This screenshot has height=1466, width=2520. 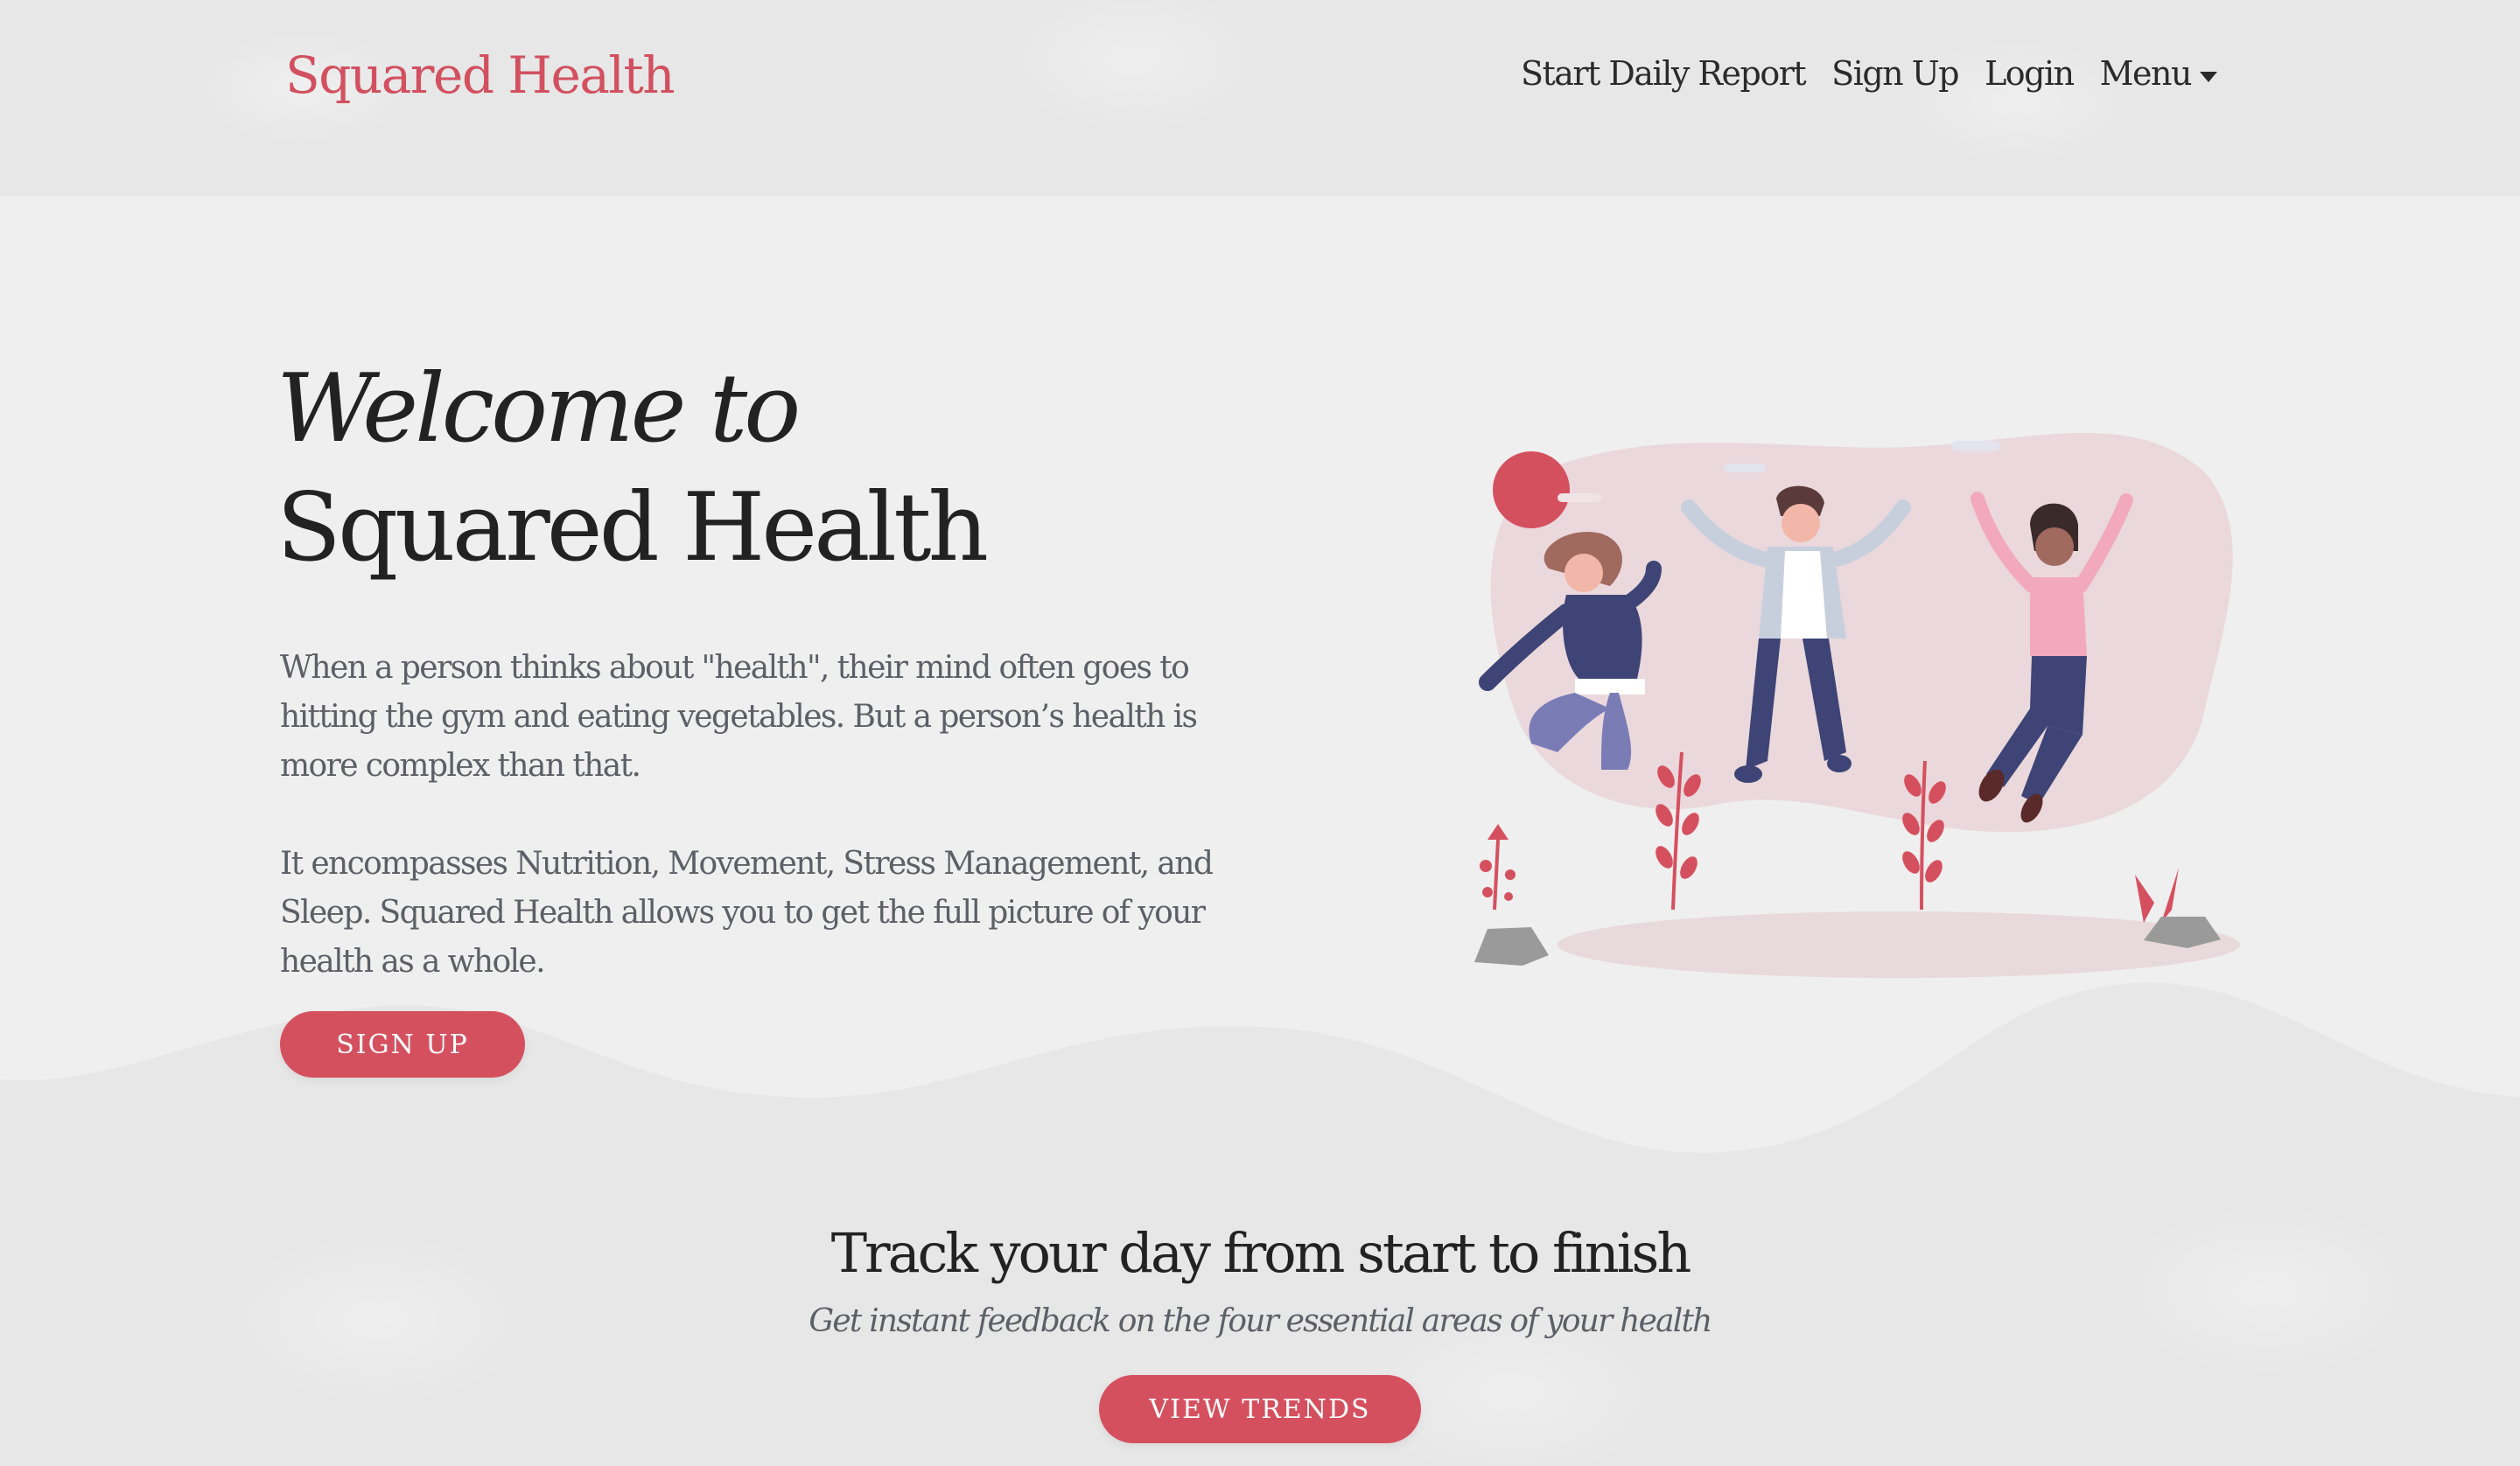 I want to click on sun-shape, so click(x=1531, y=489).